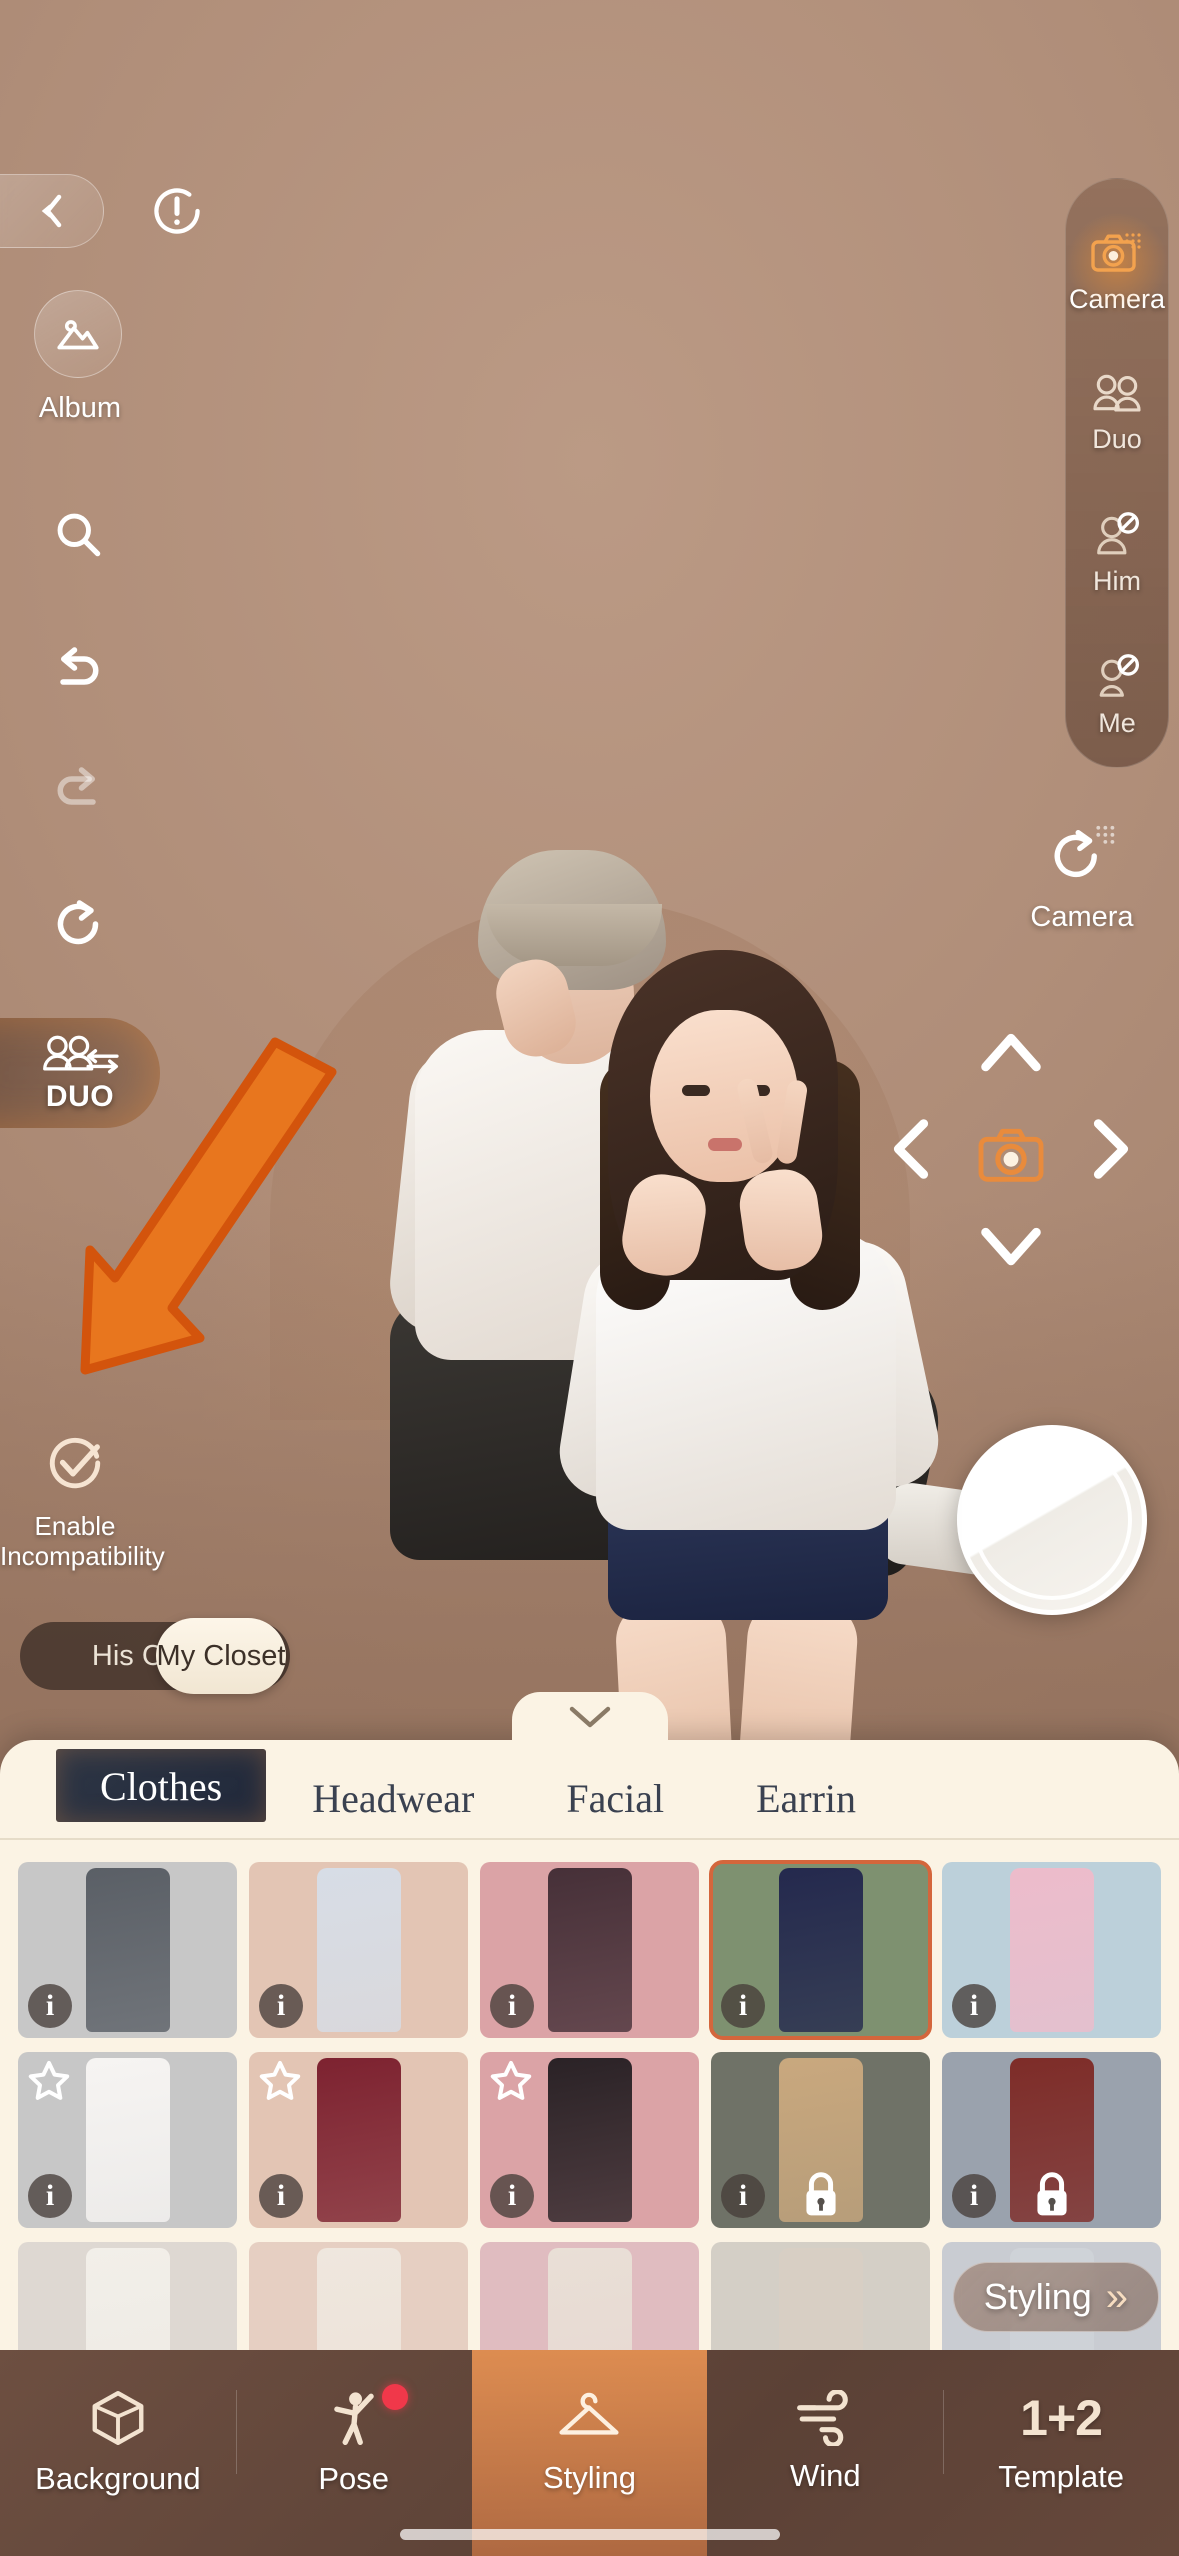 This screenshot has height=2556, width=1179. I want to click on exclamation-circle-icon, so click(177, 211).